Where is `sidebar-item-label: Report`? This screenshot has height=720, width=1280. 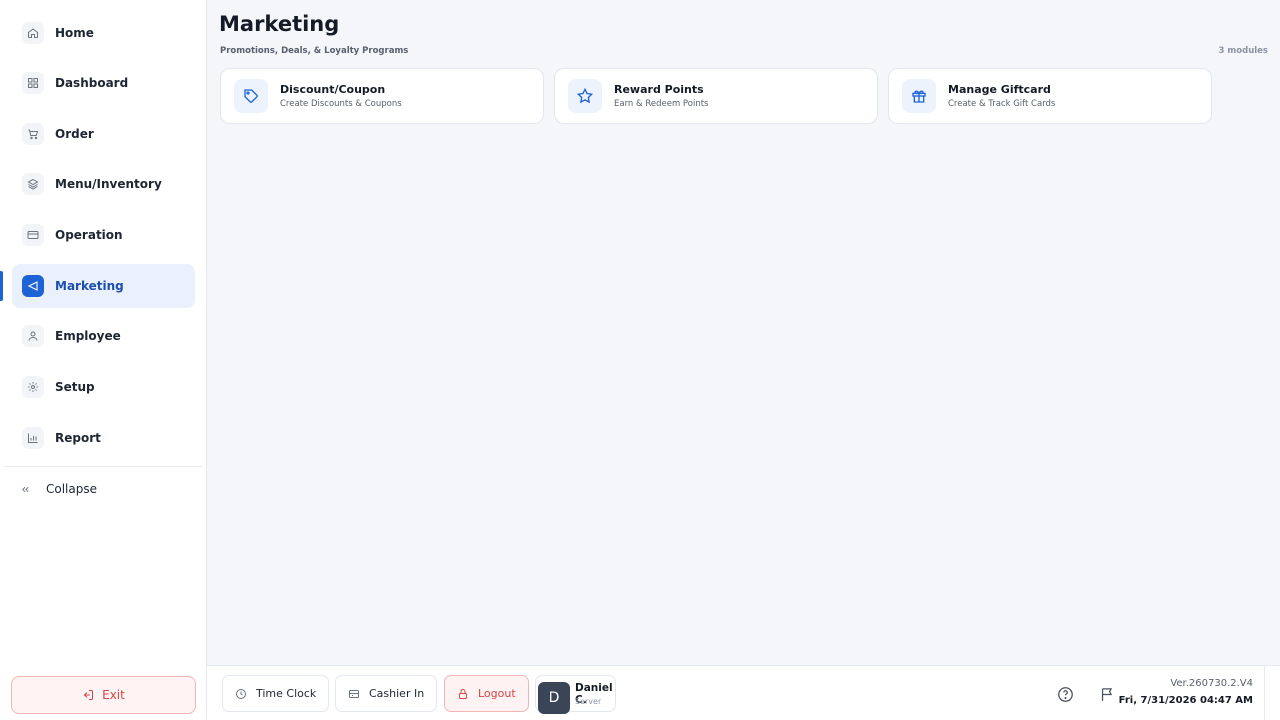 sidebar-item-label: Report is located at coordinates (78, 438).